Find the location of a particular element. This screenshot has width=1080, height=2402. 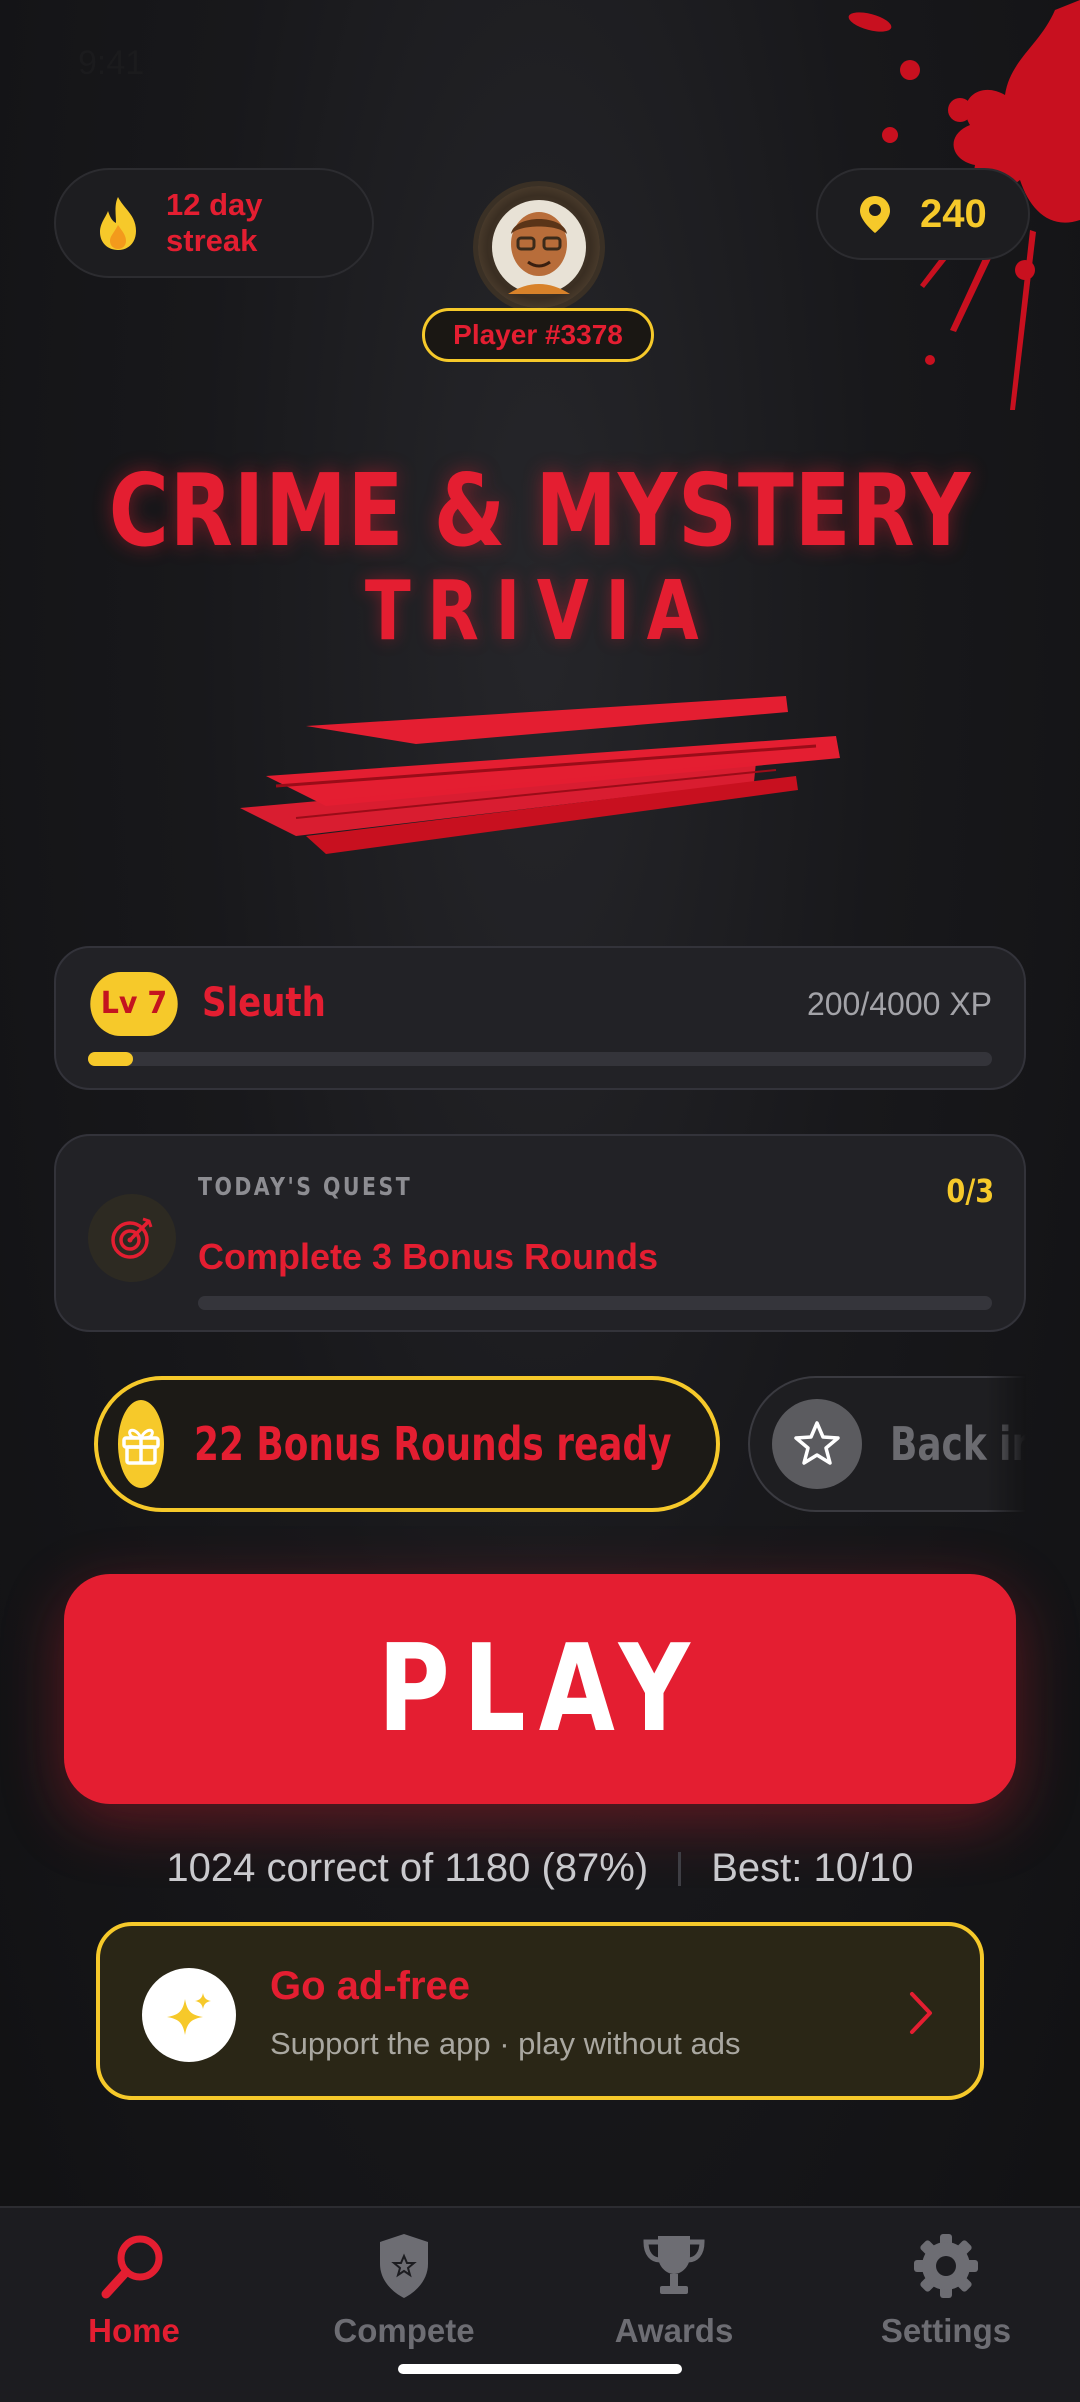

trophy-icon is located at coordinates (674, 2265).